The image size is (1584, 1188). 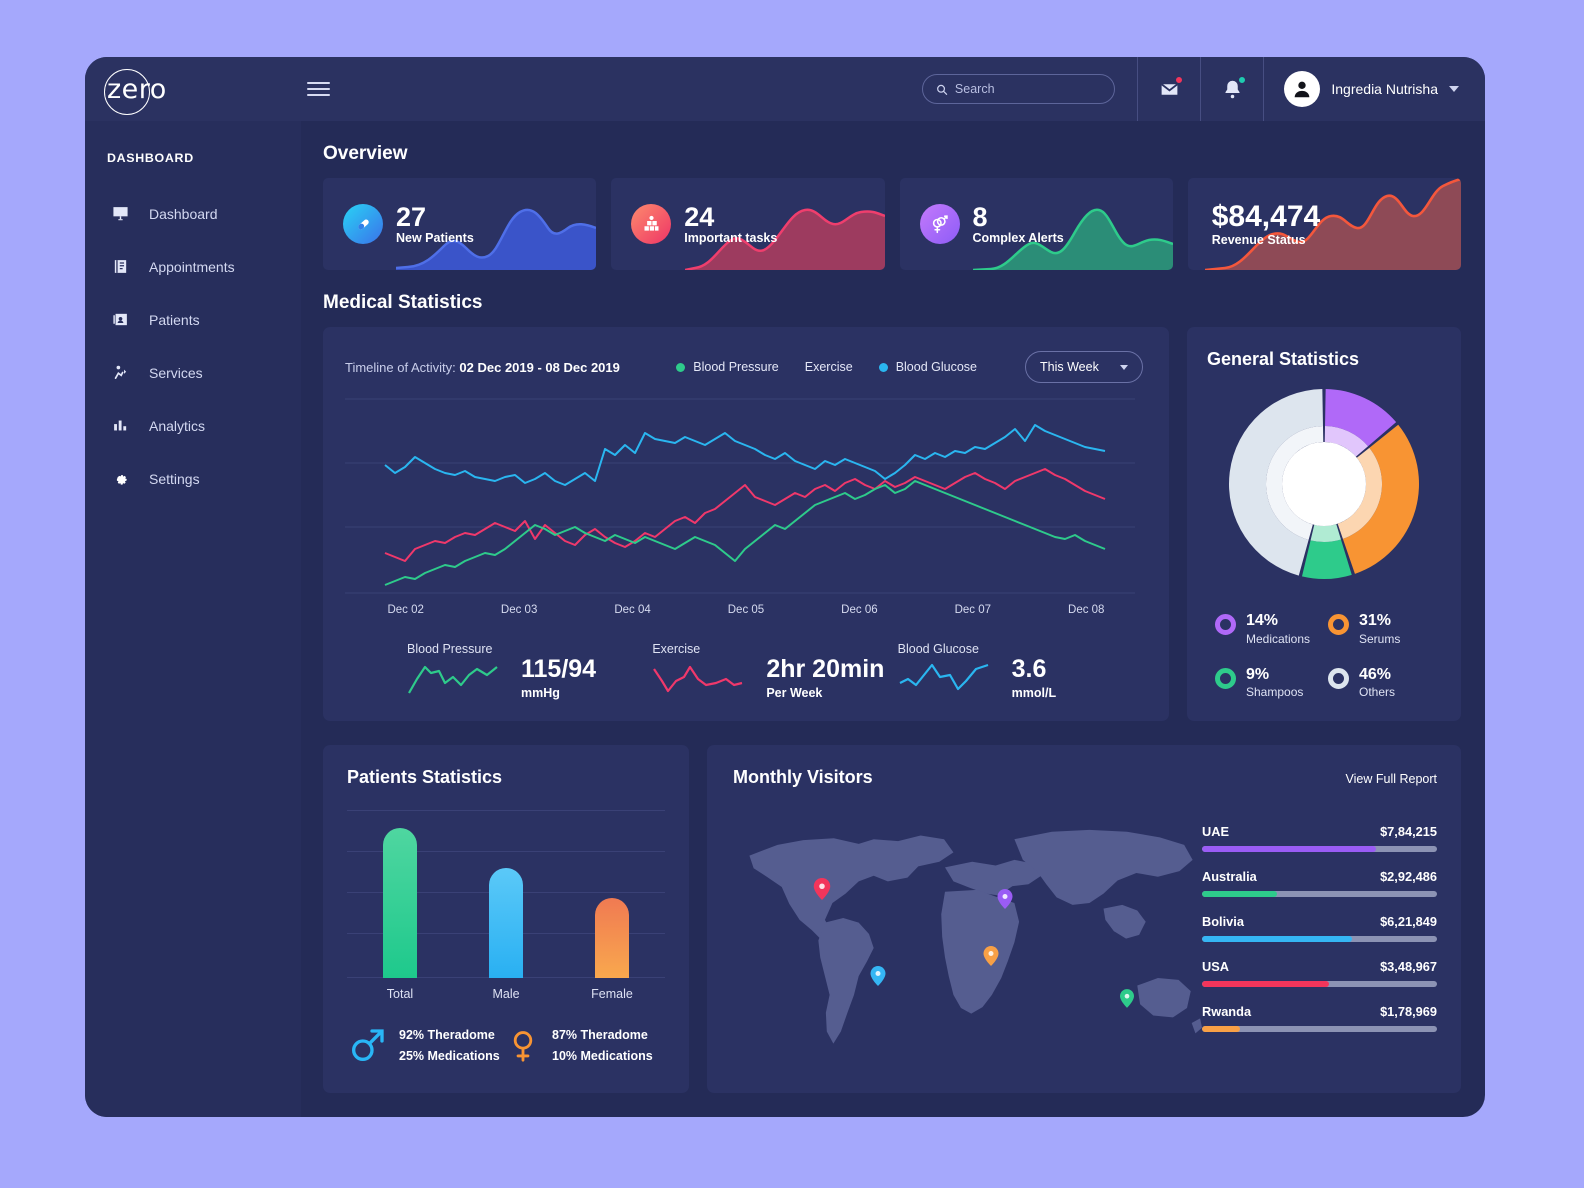 What do you see at coordinates (127, 91) in the screenshot?
I see `logo-ring-icon` at bounding box center [127, 91].